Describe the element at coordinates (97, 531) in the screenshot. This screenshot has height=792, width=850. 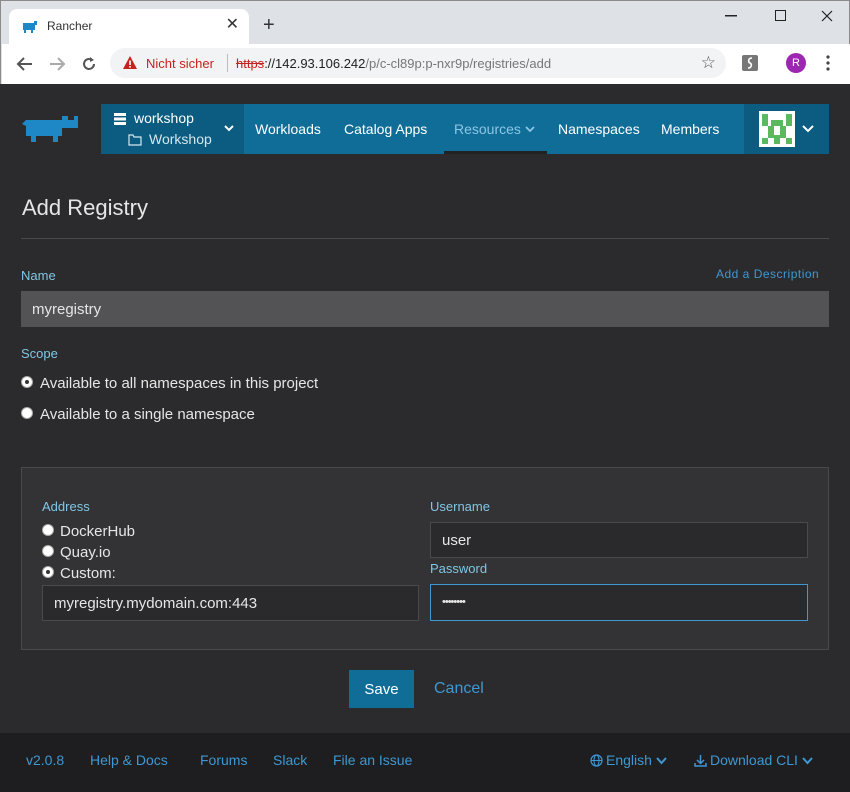
I see `address-dockerhub-label: DockerHub` at that location.